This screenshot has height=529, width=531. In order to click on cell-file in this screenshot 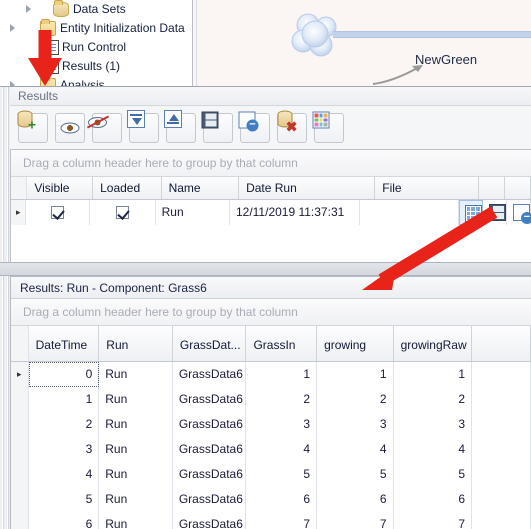, I will do `click(409, 212)`.